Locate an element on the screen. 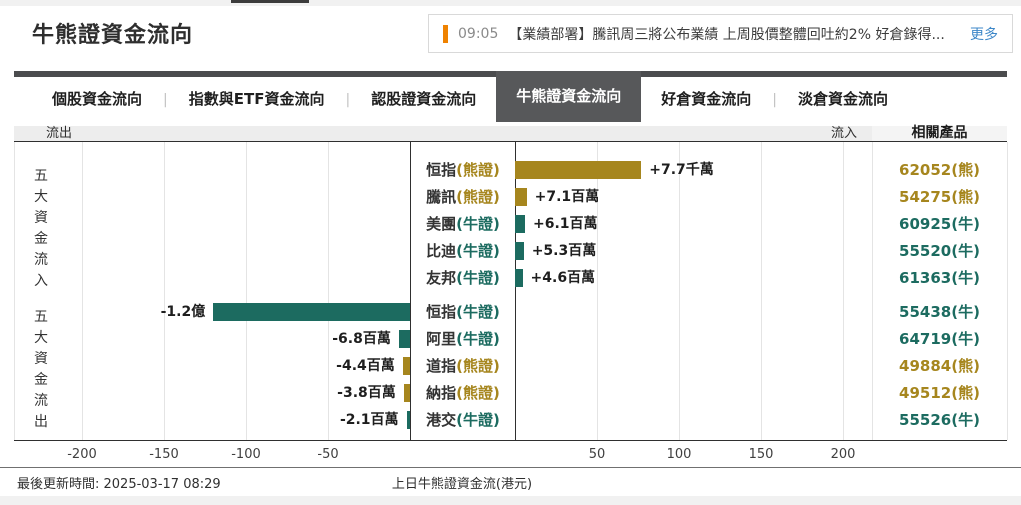 The image size is (1021, 505). bar-value-label: +7.1百萬 is located at coordinates (567, 197).